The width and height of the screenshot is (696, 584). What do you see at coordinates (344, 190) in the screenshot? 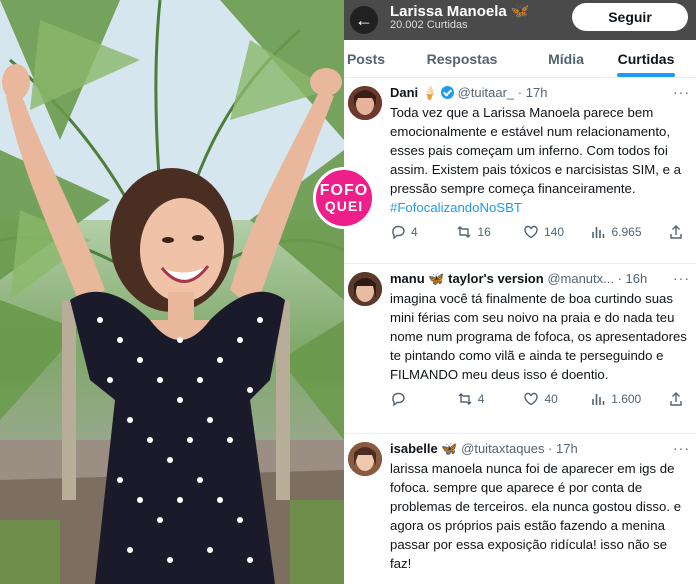
I see `logo-line-1: FOFO` at bounding box center [344, 190].